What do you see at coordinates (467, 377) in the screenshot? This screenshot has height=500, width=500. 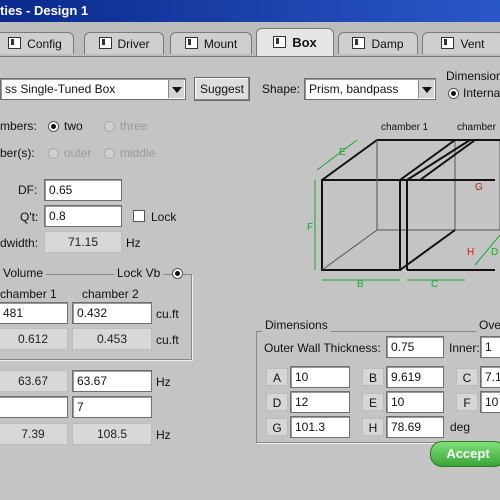 I see `dim-c-label: C` at bounding box center [467, 377].